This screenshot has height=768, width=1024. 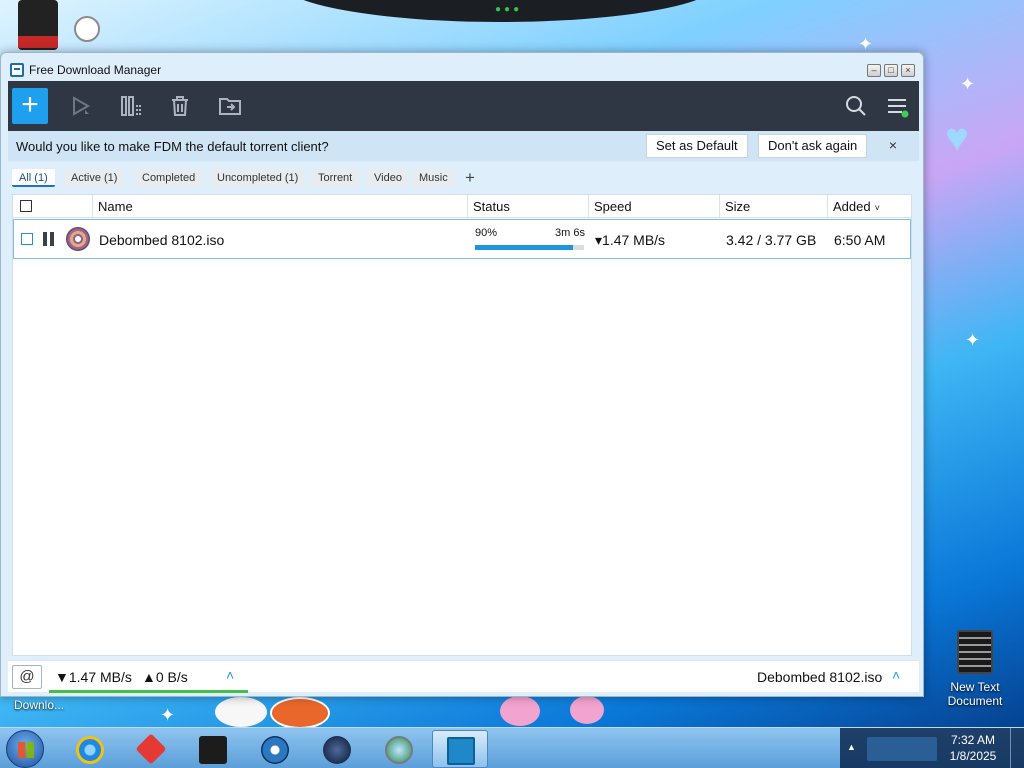 What do you see at coordinates (902, 749) in the screenshot?
I see `tray-icons` at bounding box center [902, 749].